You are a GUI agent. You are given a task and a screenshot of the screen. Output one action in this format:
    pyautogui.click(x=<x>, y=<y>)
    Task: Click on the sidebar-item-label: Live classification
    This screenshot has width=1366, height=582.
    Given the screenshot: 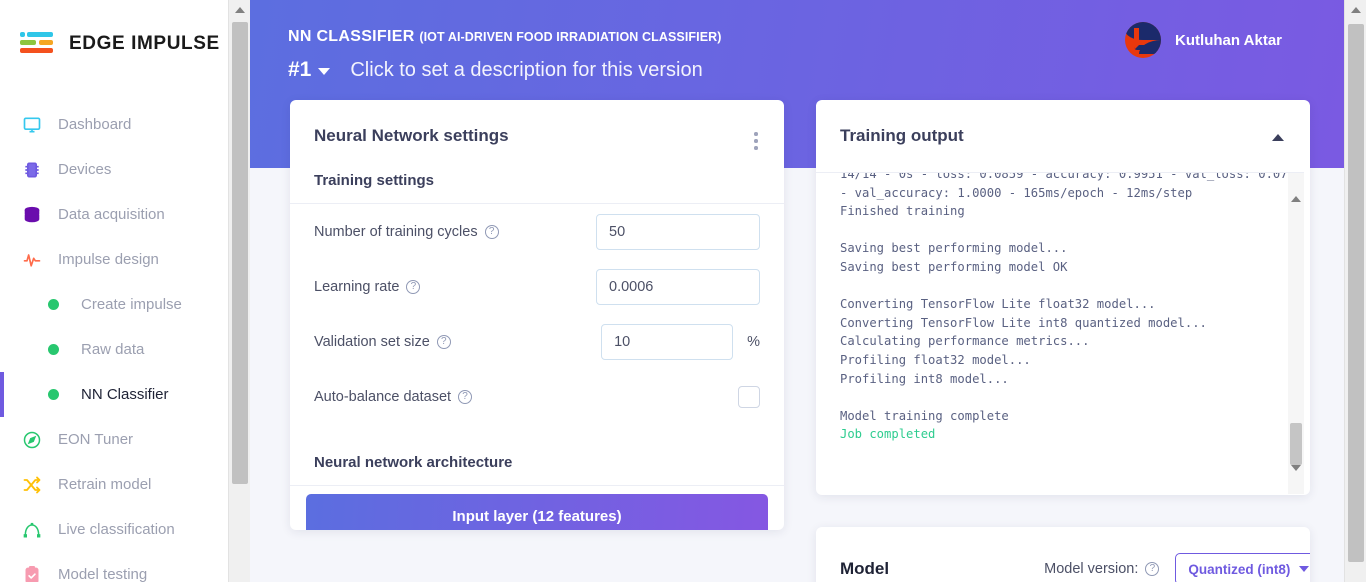 What is the action you would take?
    pyautogui.click(x=116, y=529)
    